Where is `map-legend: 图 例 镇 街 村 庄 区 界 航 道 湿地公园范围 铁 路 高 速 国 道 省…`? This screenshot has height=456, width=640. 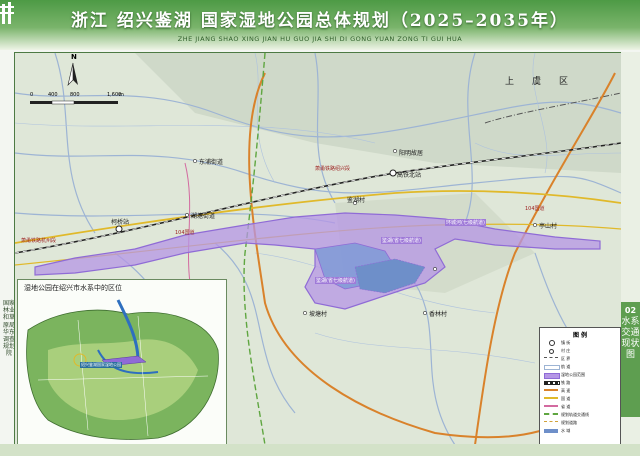
map-legend: 图 例 镇 街 村 庄 区 界 航 道 湿地公园范围 铁 路 高 速 国 道 省… is located at coordinates (580, 386).